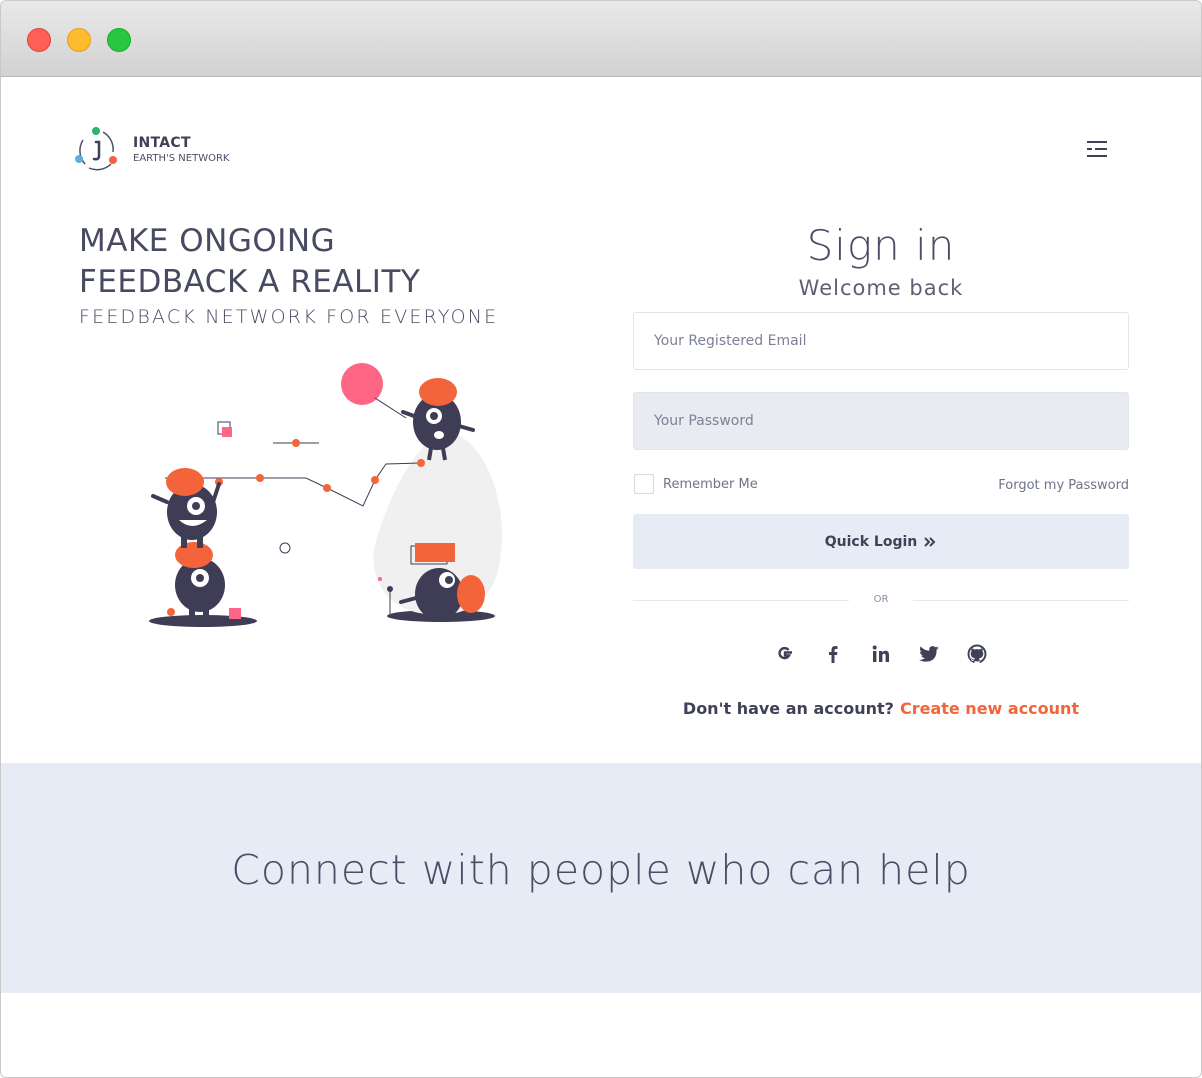 The height and width of the screenshot is (1078, 1202). I want to click on or-label: OR, so click(881, 599).